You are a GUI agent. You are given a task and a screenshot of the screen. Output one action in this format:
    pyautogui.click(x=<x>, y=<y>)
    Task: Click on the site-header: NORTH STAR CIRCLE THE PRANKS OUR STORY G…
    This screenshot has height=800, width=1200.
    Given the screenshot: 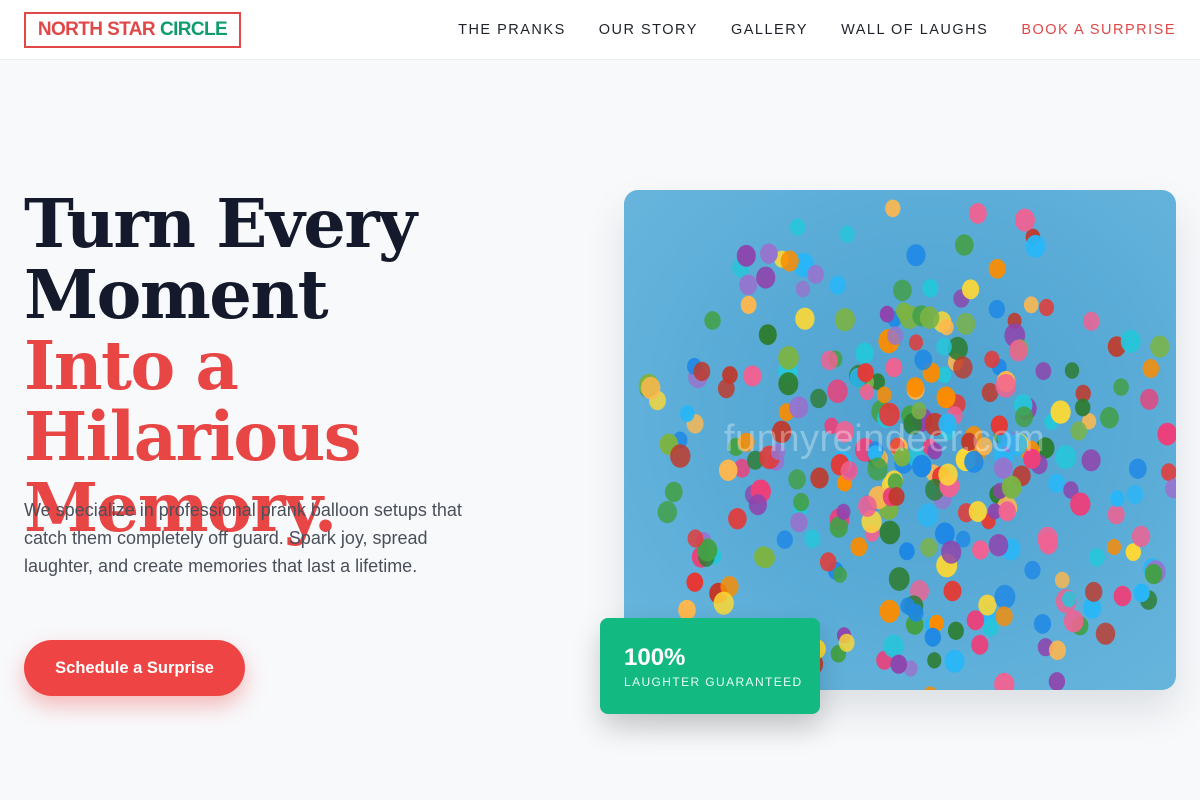 What is the action you would take?
    pyautogui.click(x=600, y=30)
    